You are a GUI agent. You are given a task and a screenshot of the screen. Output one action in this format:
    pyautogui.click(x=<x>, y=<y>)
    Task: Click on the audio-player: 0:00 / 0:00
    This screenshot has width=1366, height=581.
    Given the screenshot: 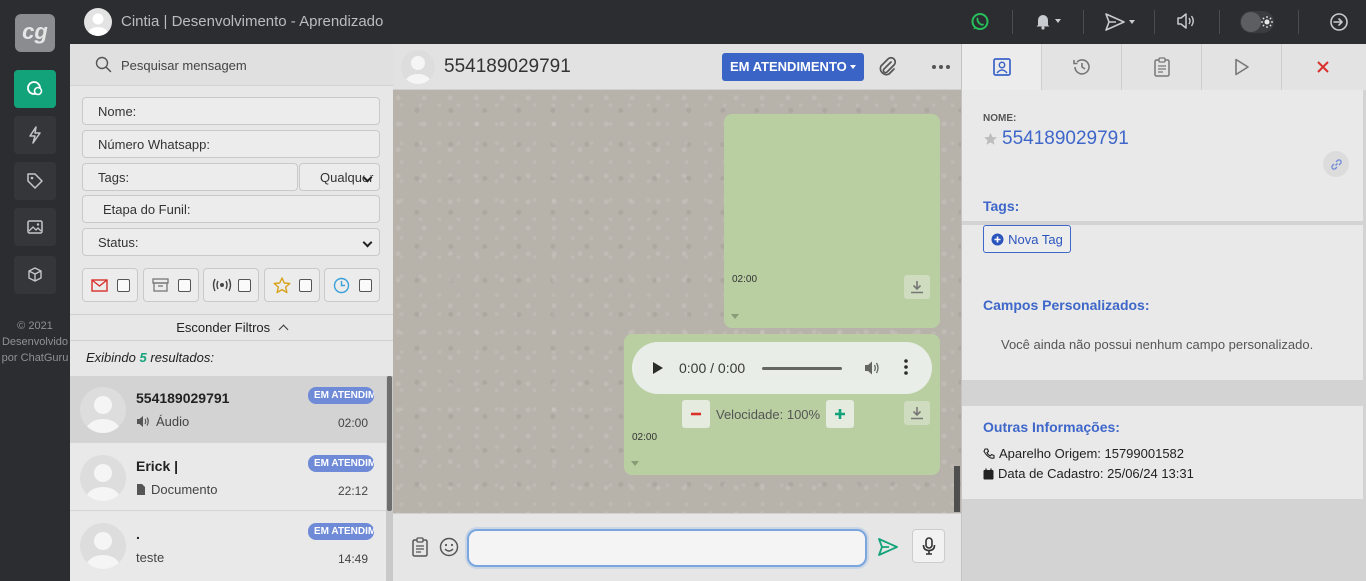 What is the action you would take?
    pyautogui.click(x=782, y=368)
    